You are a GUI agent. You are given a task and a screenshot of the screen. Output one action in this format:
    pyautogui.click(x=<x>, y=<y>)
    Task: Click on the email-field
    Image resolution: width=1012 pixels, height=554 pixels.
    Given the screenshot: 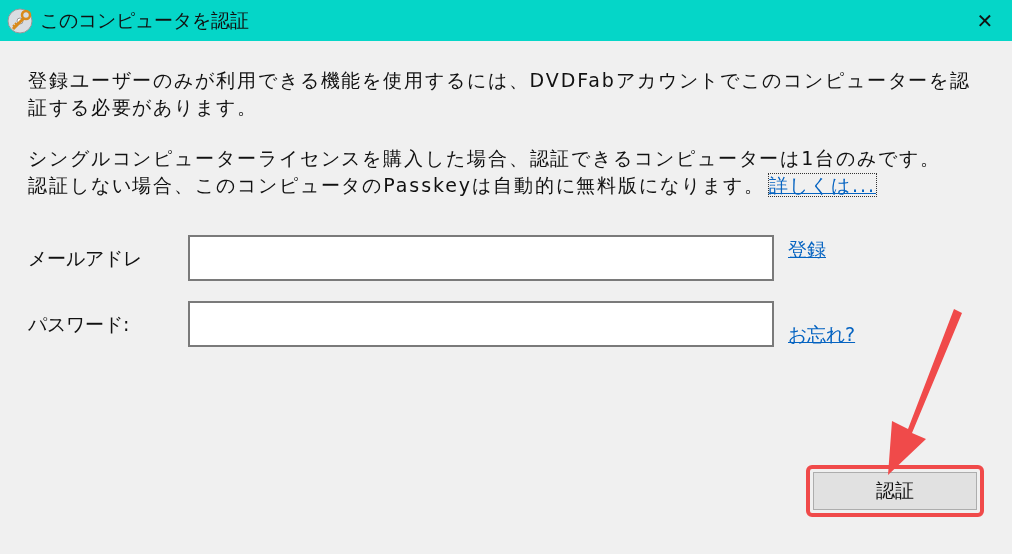 What is the action you would take?
    pyautogui.click(x=481, y=258)
    